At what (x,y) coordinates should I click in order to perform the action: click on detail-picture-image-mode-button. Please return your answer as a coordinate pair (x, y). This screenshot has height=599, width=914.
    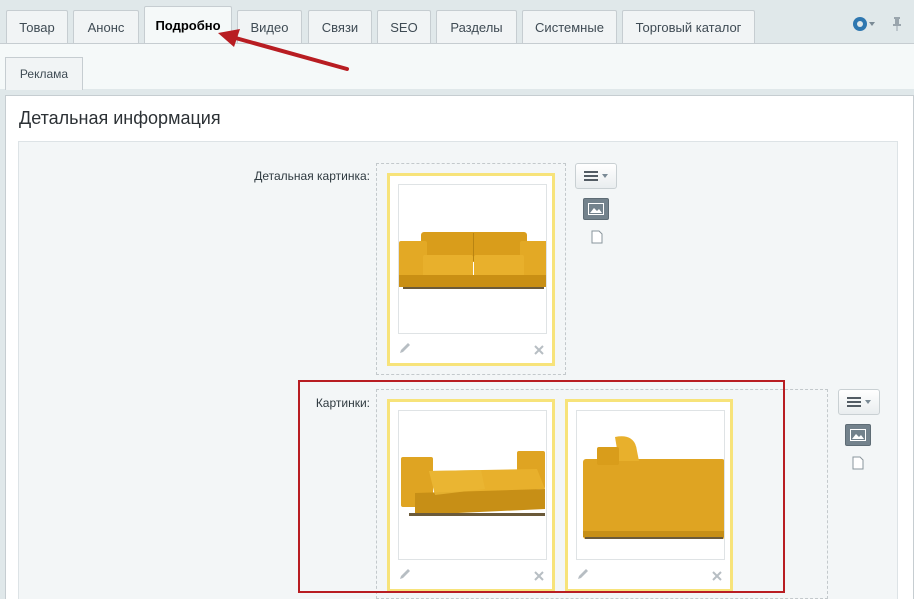
    Looking at the image, I should click on (596, 209).